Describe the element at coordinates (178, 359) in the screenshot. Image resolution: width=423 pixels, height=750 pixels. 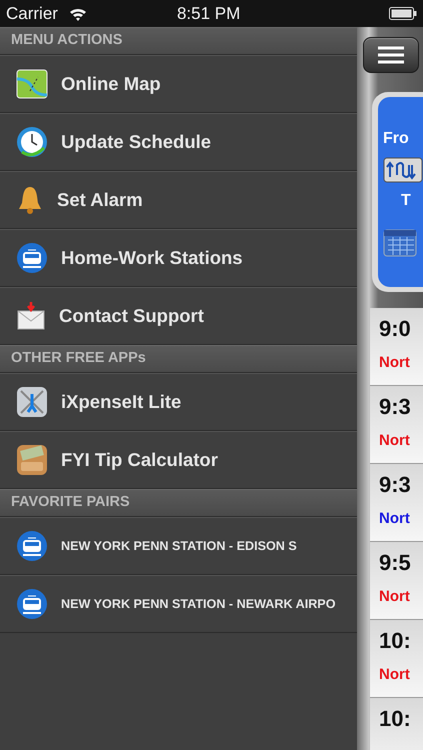
I see `section-header: OTHER FREE APPs` at that location.